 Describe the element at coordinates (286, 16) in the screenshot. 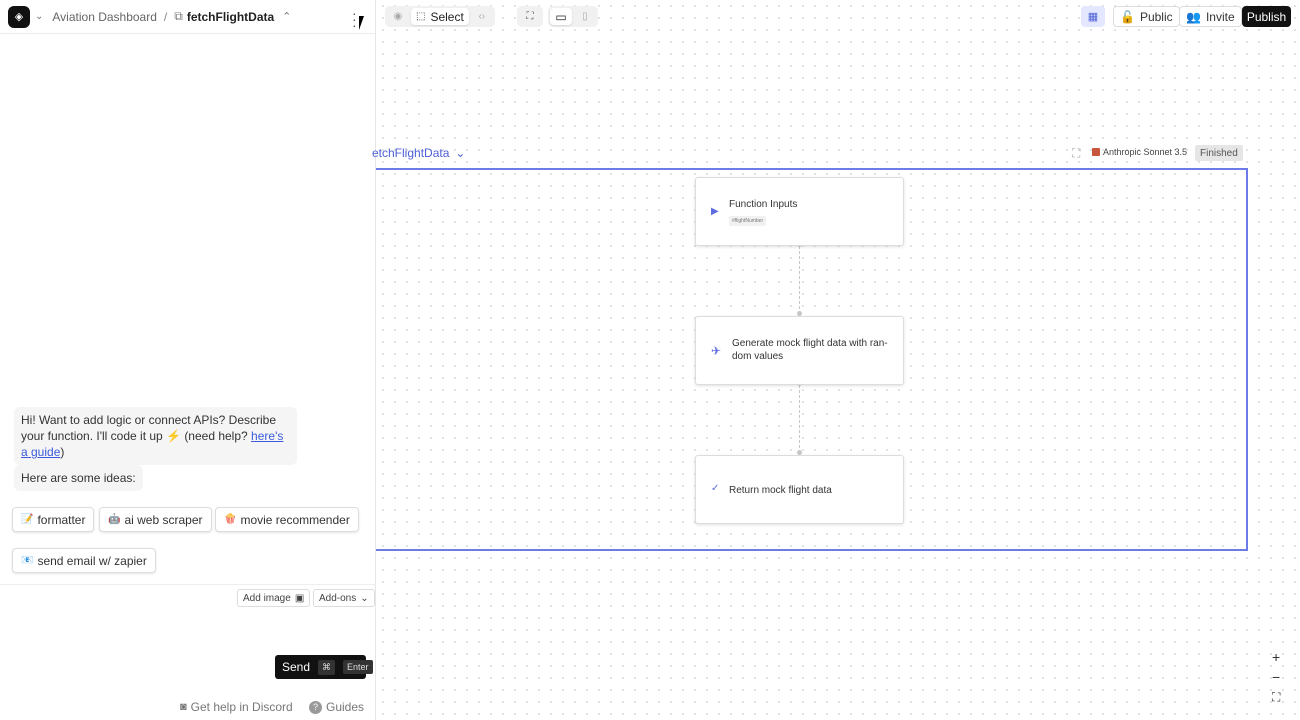

I see `collapse-icon: ⌃` at that location.